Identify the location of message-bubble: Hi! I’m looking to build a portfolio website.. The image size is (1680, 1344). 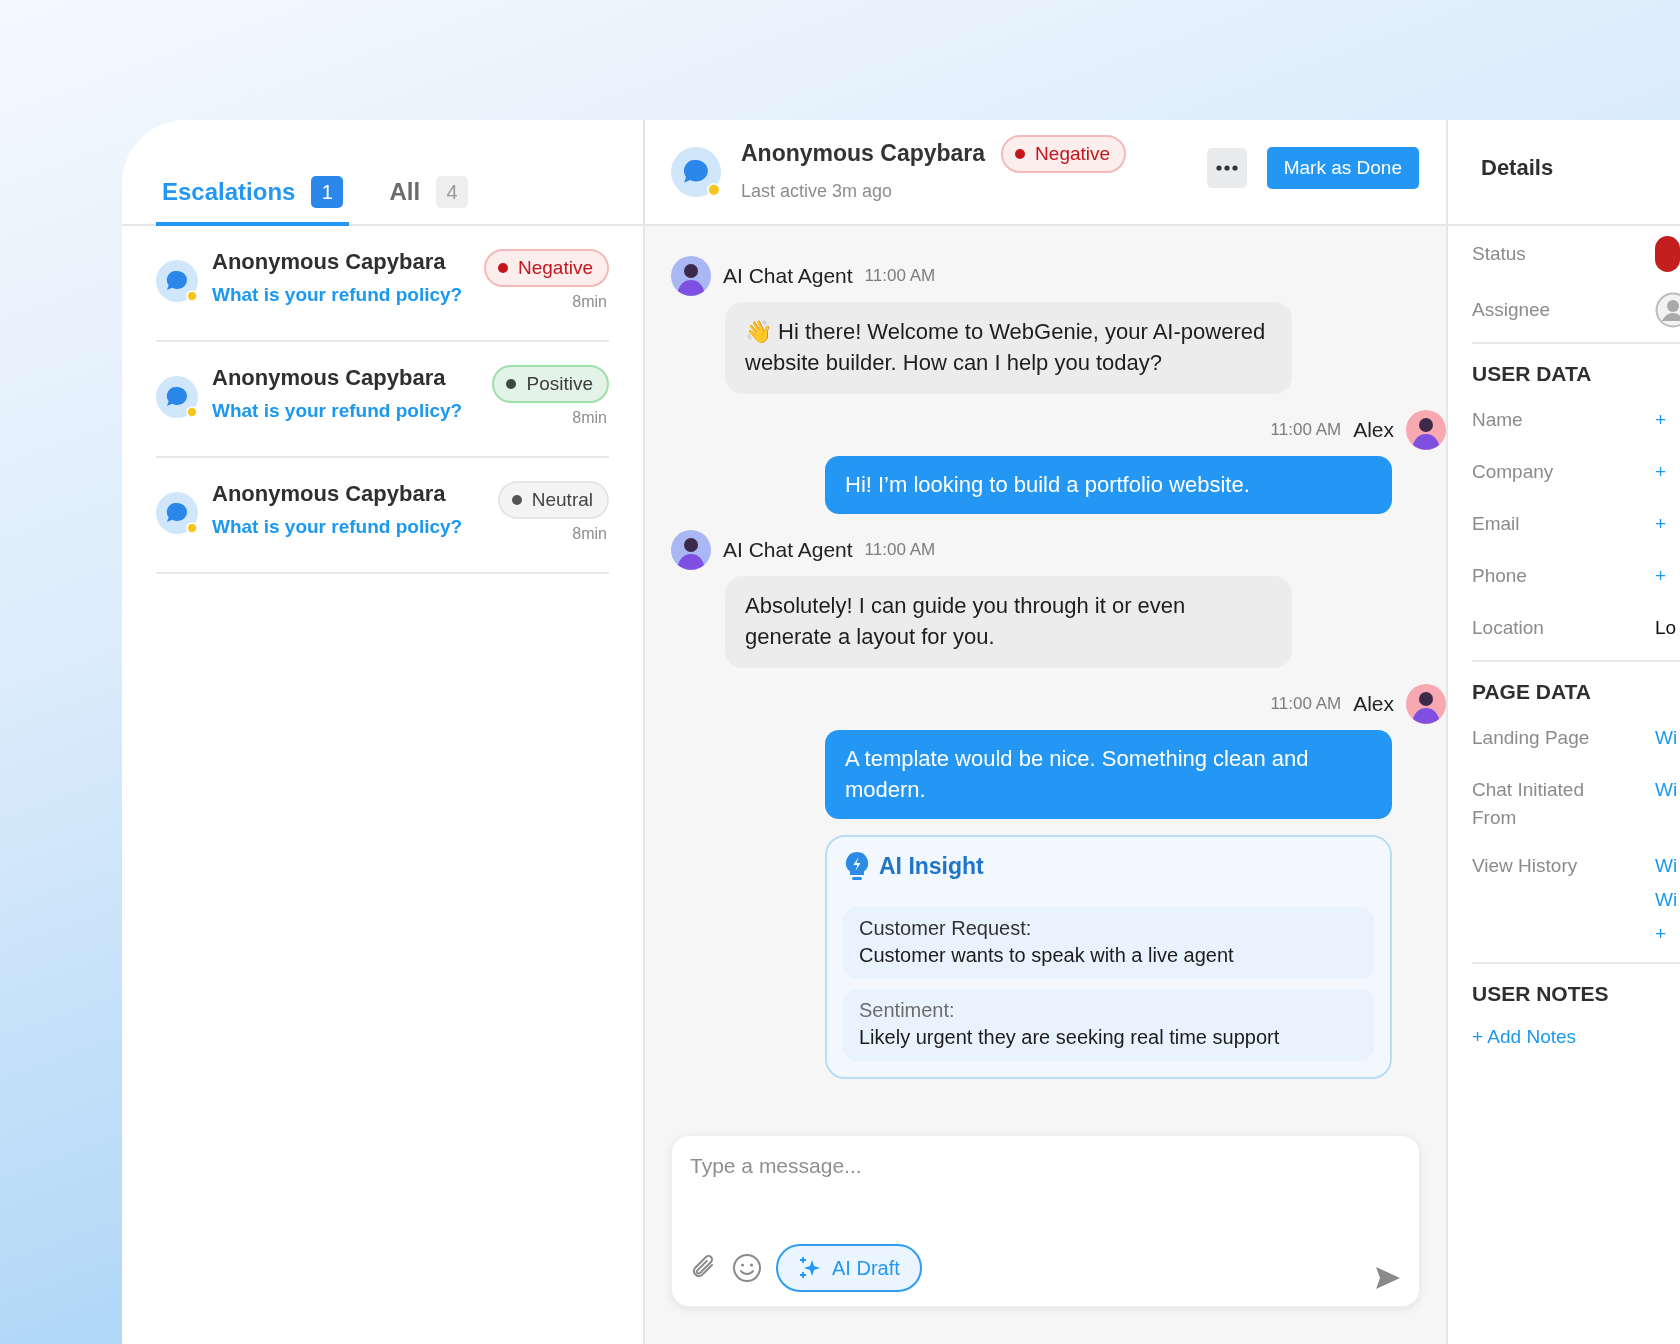
(1108, 485).